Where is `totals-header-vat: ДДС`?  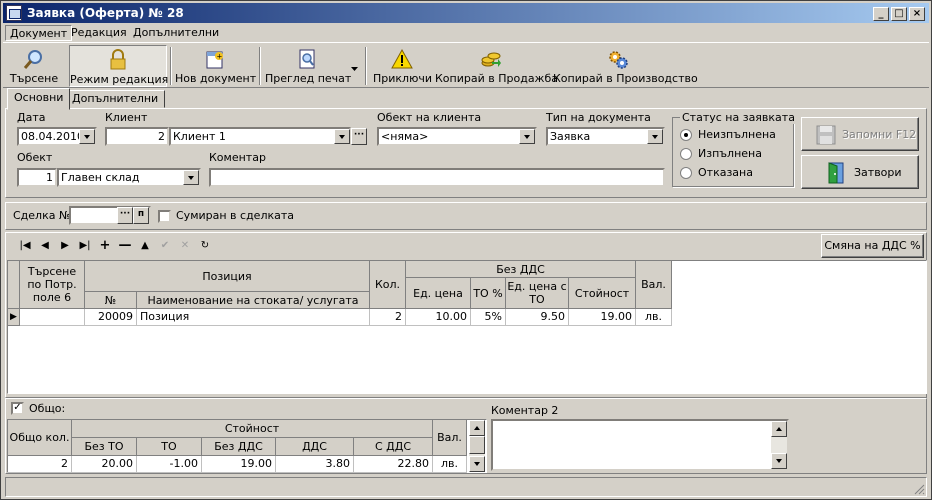 totals-header-vat: ДДС is located at coordinates (315, 447).